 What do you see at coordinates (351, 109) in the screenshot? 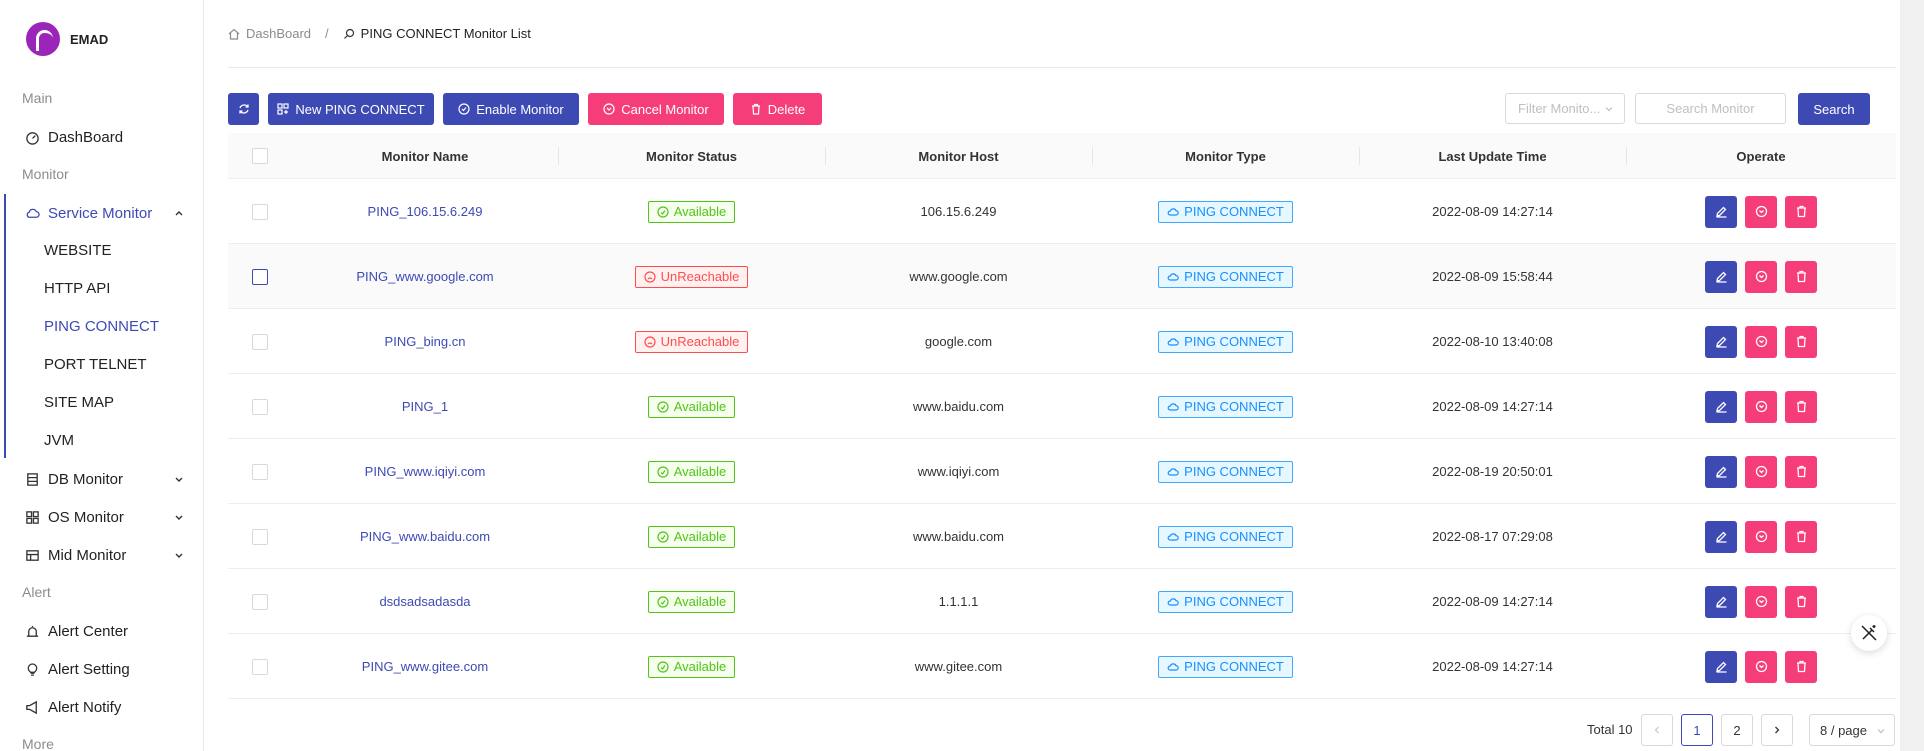
I see `new-ping-connect-button: New PING CONNECT` at bounding box center [351, 109].